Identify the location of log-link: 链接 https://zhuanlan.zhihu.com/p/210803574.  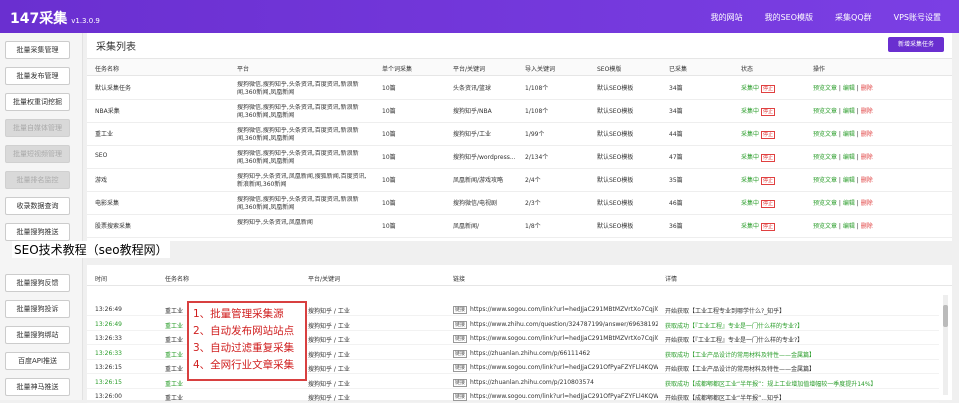
(555, 382).